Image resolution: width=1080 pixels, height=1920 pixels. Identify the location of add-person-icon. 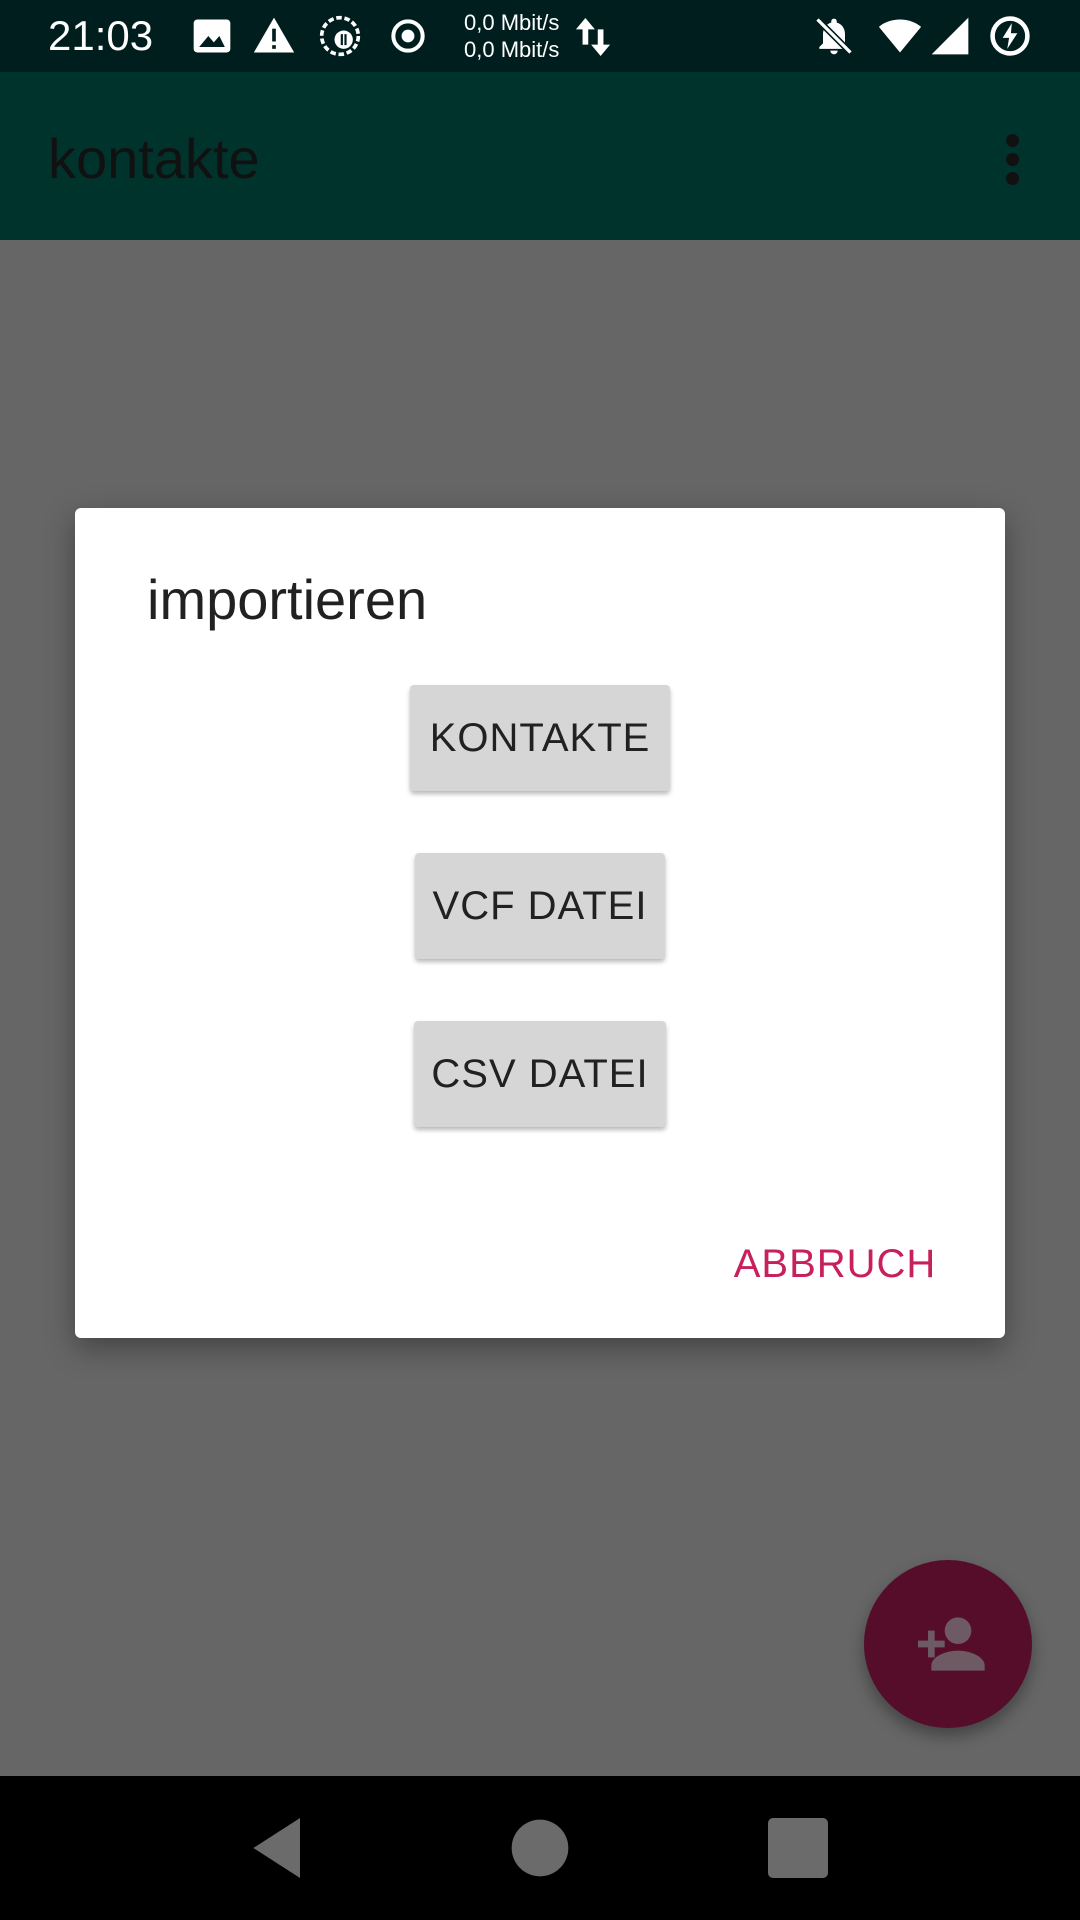
(951, 1644).